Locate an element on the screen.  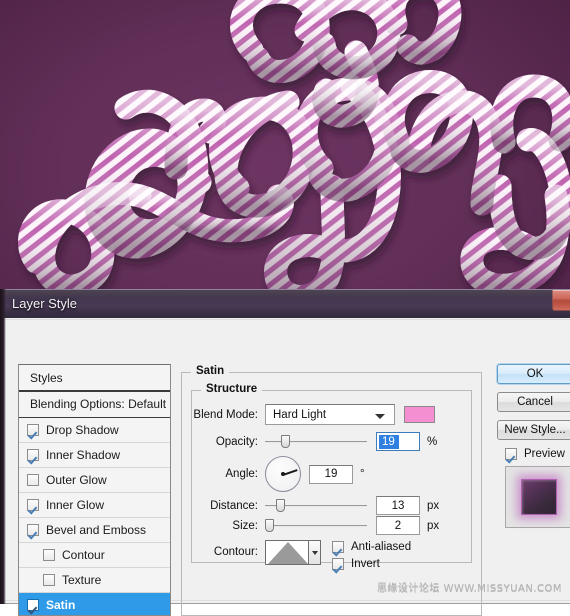
distance-slider is located at coordinates (316, 506).